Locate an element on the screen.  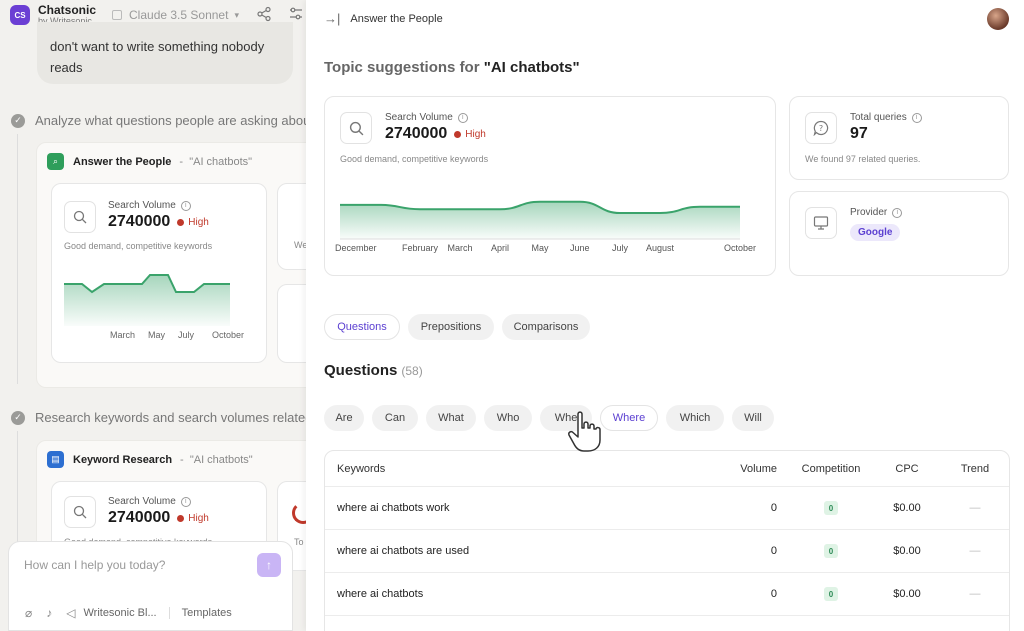
send-button: ↑ is located at coordinates (269, 565).